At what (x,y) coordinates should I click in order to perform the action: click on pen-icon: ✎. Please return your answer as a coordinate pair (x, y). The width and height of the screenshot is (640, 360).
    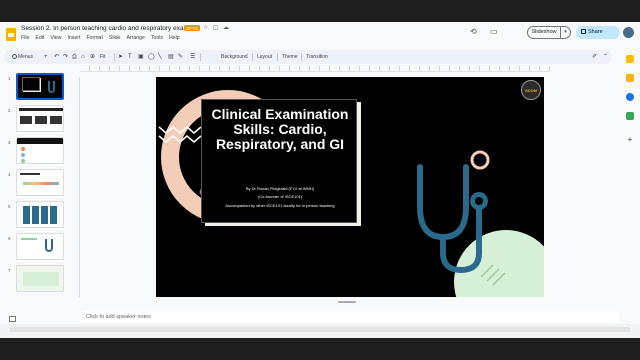
    Looking at the image, I should click on (180, 57).